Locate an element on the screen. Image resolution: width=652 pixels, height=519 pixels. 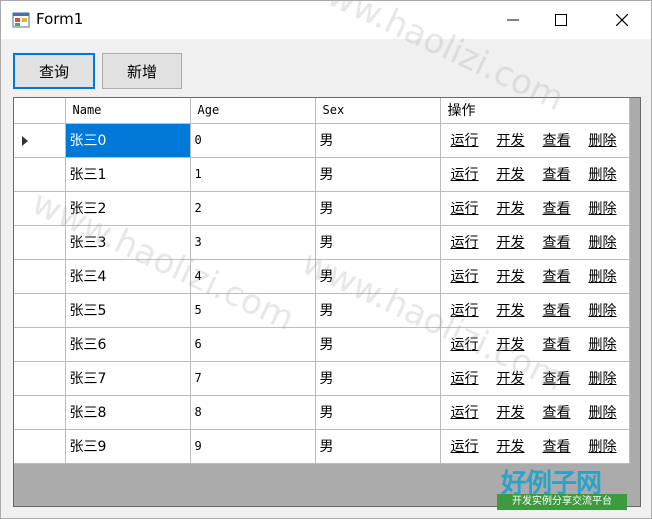
column-header-age: Age is located at coordinates (253, 111).